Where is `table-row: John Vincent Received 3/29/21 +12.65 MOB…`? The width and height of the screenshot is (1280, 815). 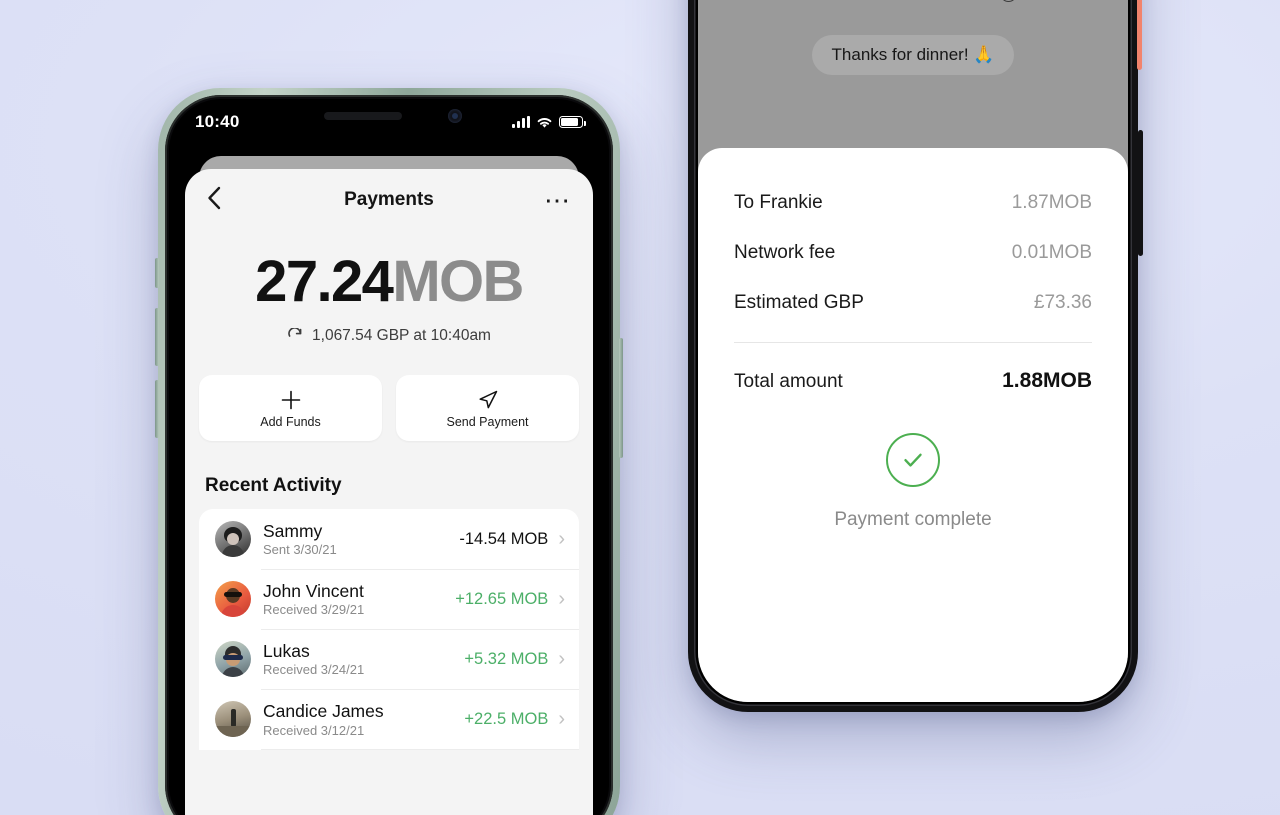 table-row: John Vincent Received 3/29/21 +12.65 MOB… is located at coordinates (389, 599).